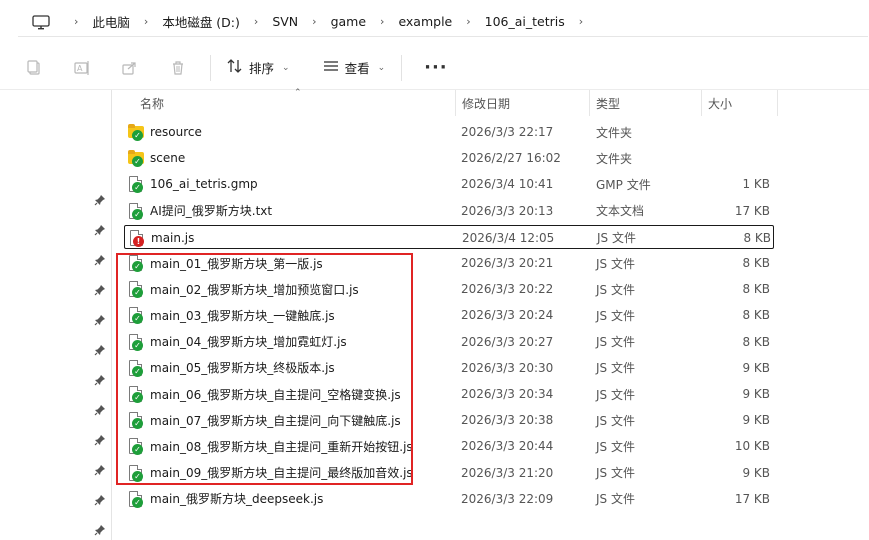 The image size is (869, 540). What do you see at coordinates (354, 68) in the screenshot?
I see `view-button: 查看 ⌄` at bounding box center [354, 68].